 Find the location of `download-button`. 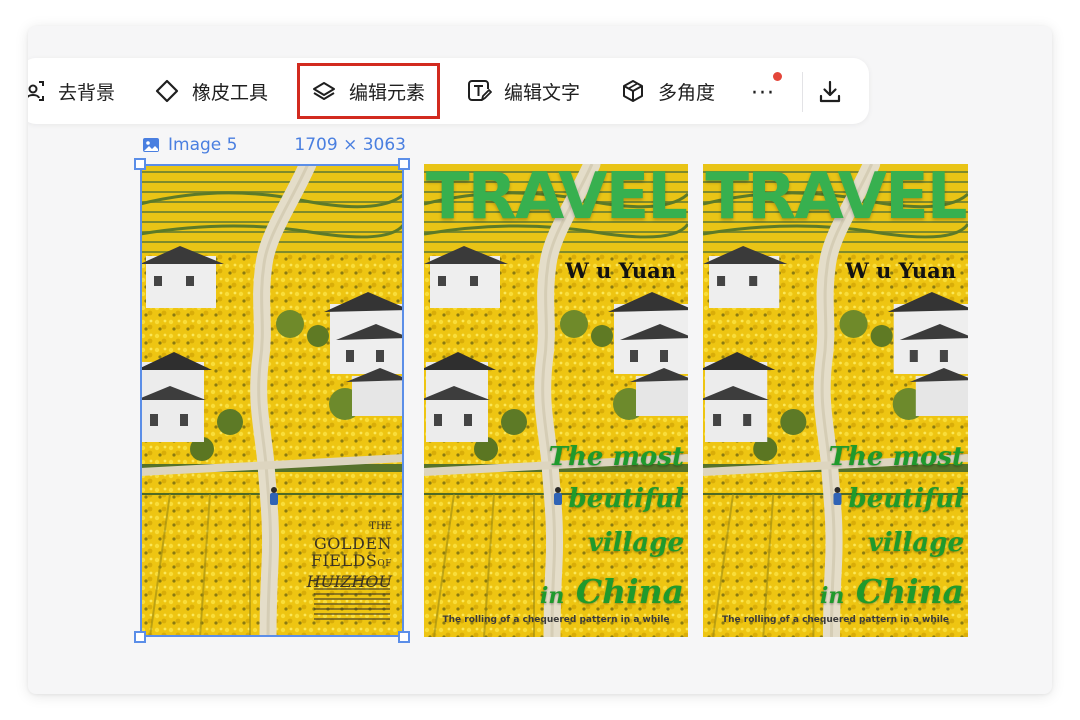

download-button is located at coordinates (830, 92).